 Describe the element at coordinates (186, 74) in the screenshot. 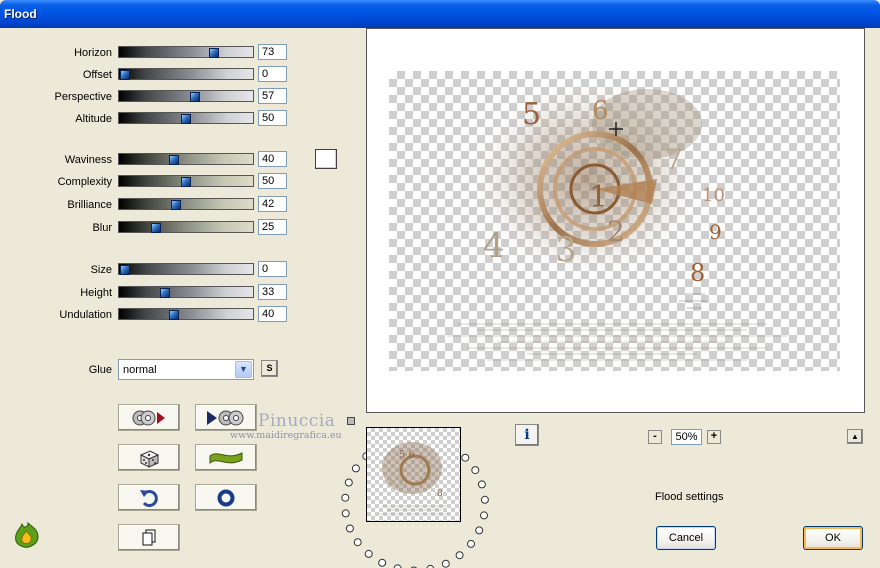

I see `slider-offset` at that location.